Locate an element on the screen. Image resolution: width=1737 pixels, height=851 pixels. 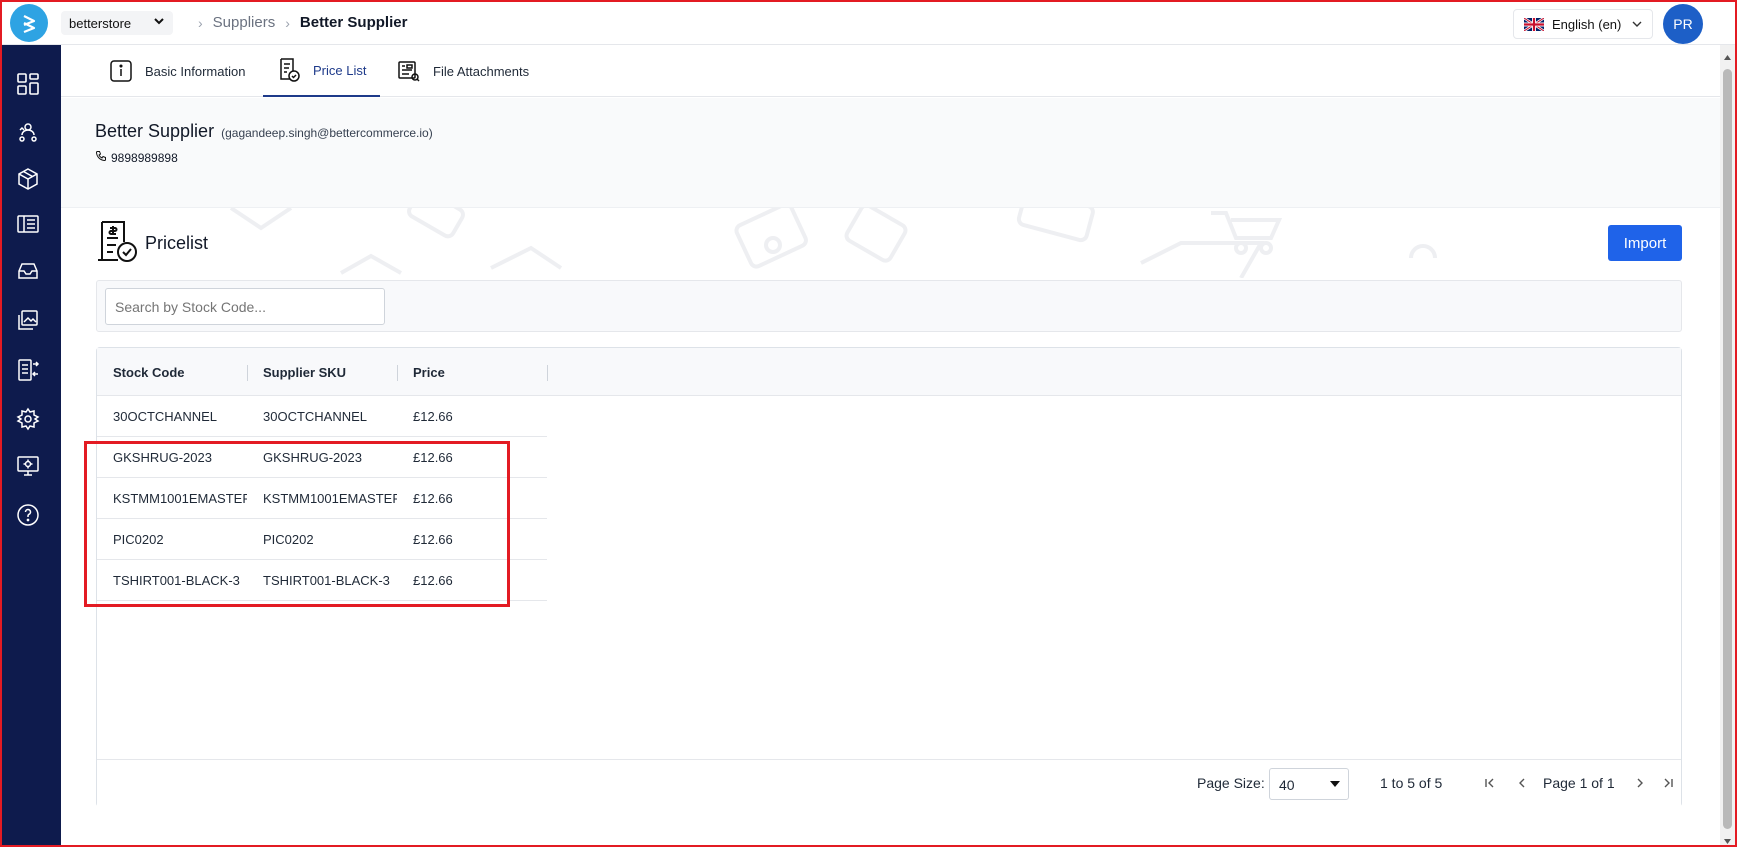
page-size-select: 40 is located at coordinates (1309, 784).